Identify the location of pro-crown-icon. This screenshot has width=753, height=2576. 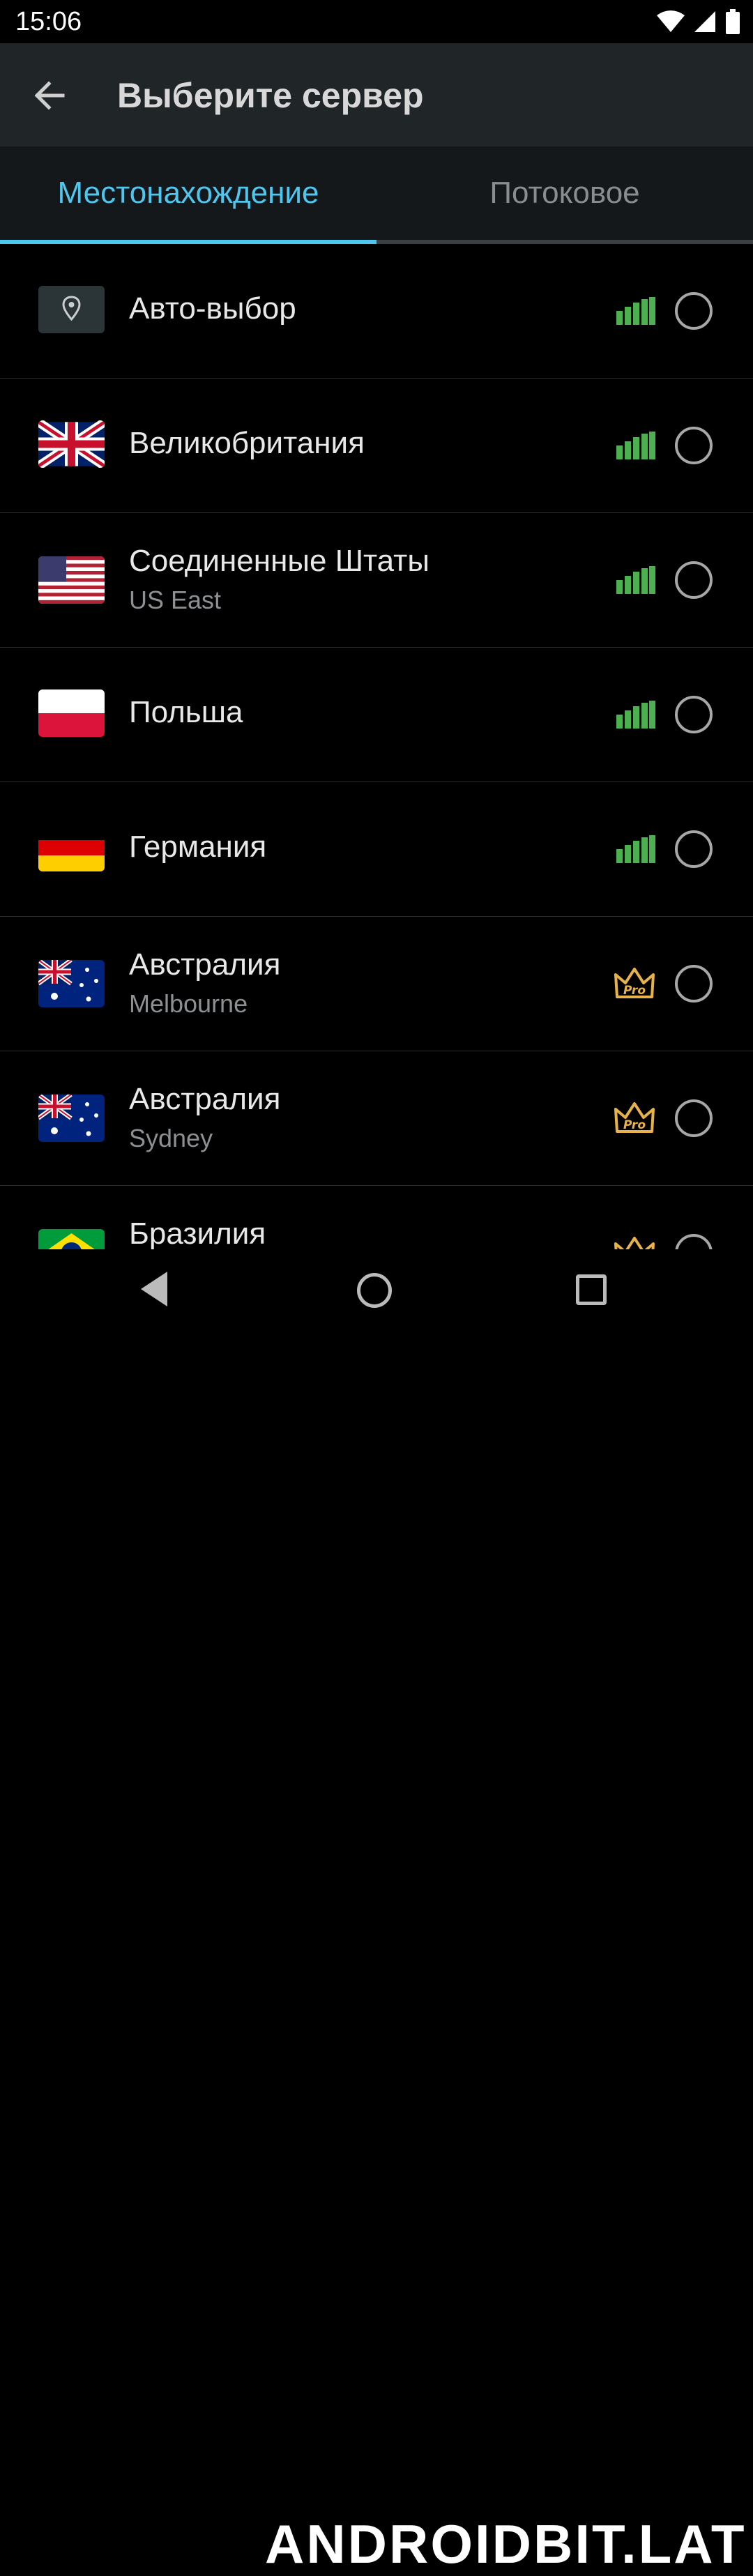
(634, 1243).